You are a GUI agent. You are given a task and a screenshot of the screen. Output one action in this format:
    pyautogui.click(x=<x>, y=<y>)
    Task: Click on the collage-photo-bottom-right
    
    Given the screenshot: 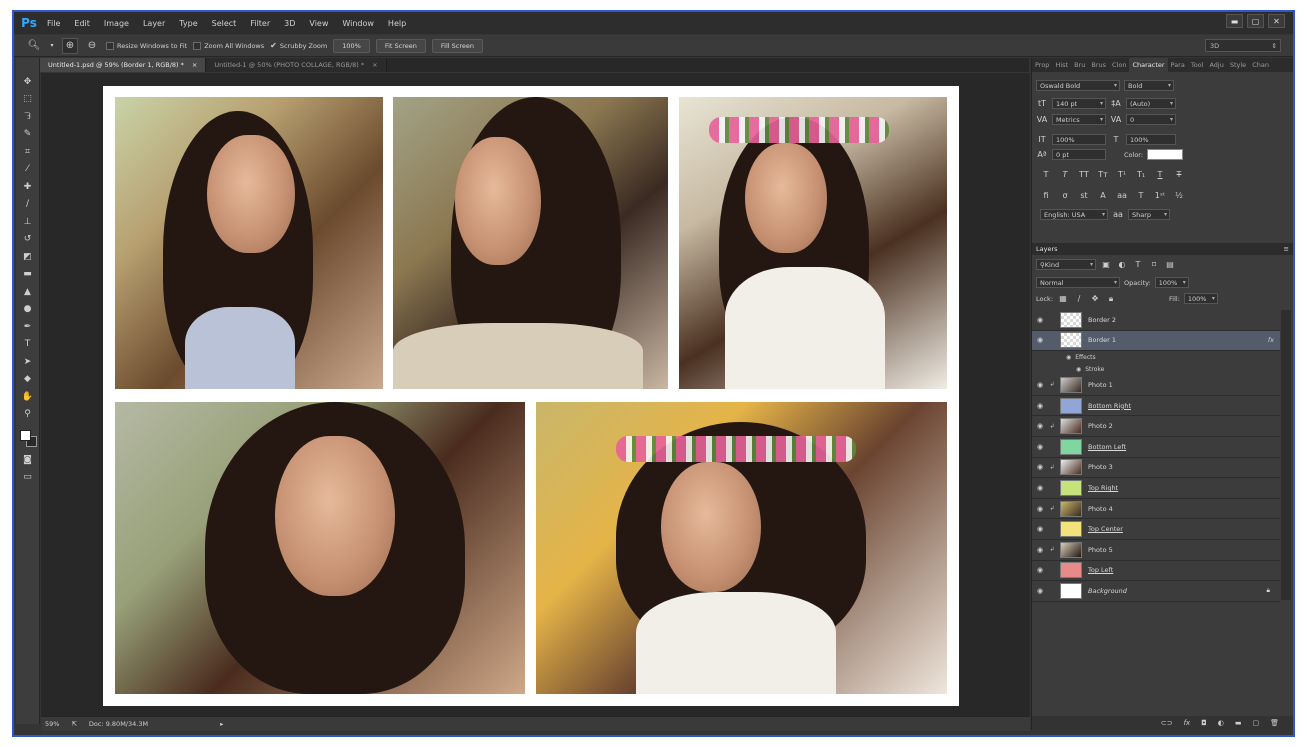 What is the action you would take?
    pyautogui.click(x=741, y=548)
    